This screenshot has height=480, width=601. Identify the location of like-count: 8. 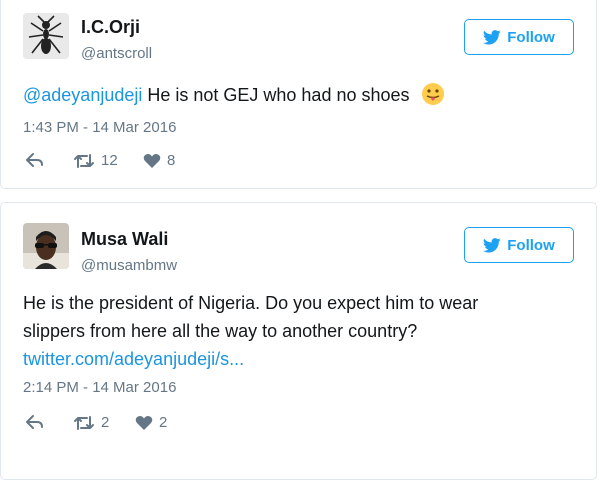
(171, 160).